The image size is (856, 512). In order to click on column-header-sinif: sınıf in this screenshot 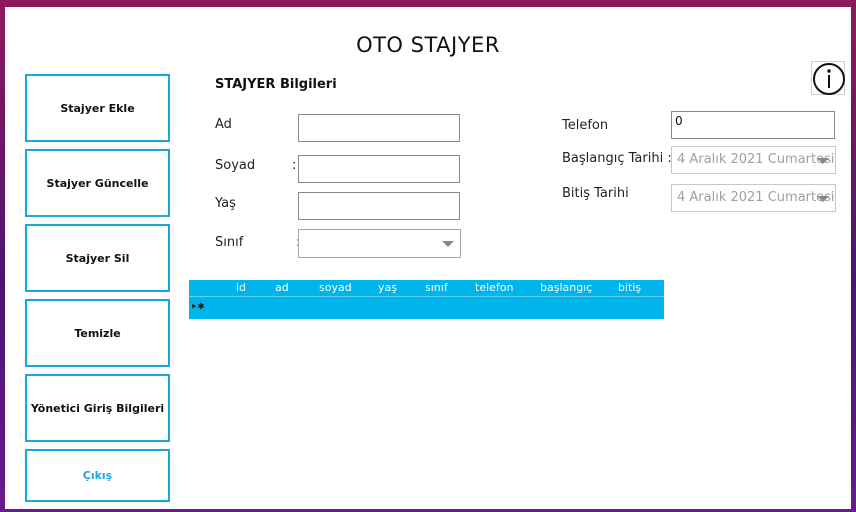, I will do `click(436, 287)`.